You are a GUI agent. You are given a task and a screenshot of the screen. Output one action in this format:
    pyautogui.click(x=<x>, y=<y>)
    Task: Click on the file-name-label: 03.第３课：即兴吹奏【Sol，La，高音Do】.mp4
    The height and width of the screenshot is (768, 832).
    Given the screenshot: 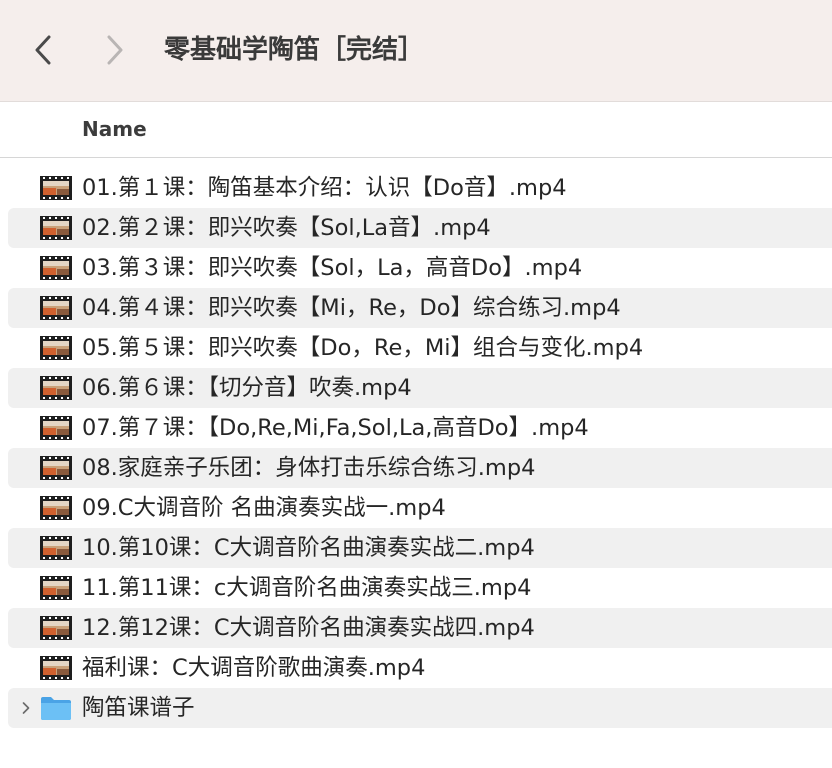 What is the action you would take?
    pyautogui.click(x=332, y=268)
    